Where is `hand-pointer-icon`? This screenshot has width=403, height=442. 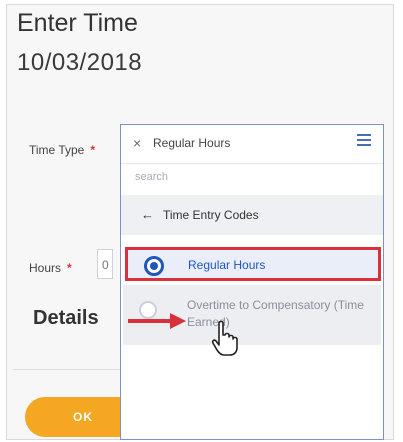 hand-pointer-icon is located at coordinates (224, 338).